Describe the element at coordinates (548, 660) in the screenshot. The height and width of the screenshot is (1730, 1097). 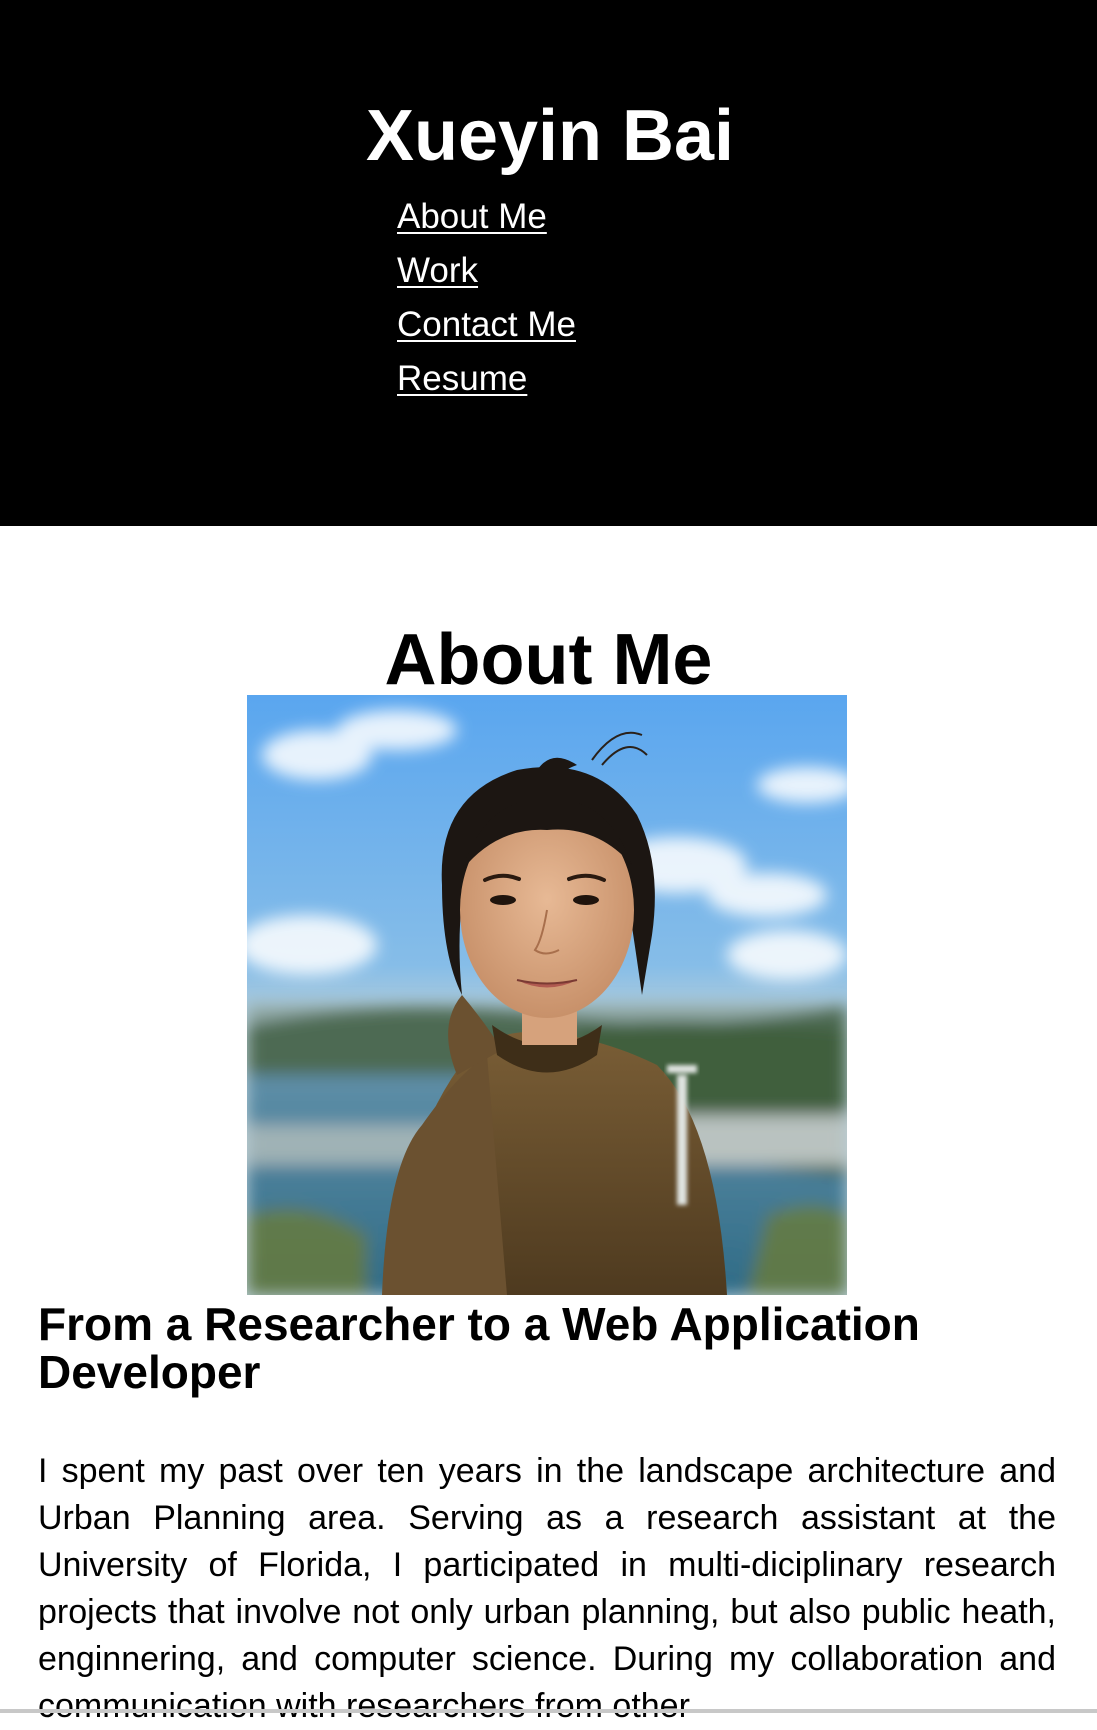
I see `about-section-title: About Me` at that location.